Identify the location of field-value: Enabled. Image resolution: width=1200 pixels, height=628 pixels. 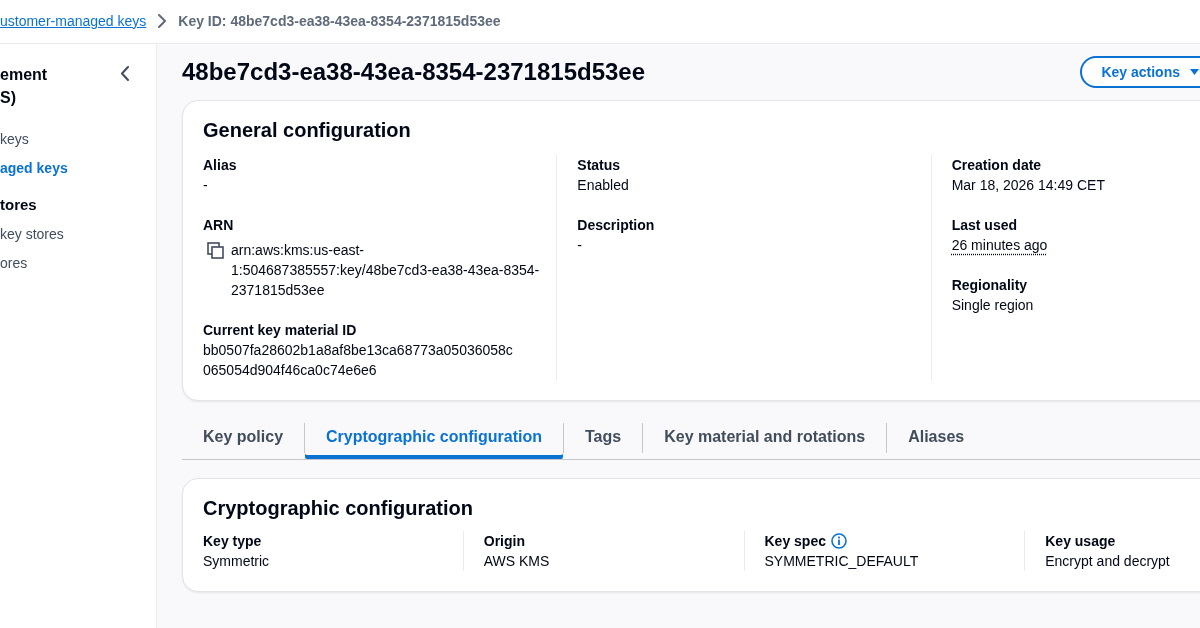
(603, 185).